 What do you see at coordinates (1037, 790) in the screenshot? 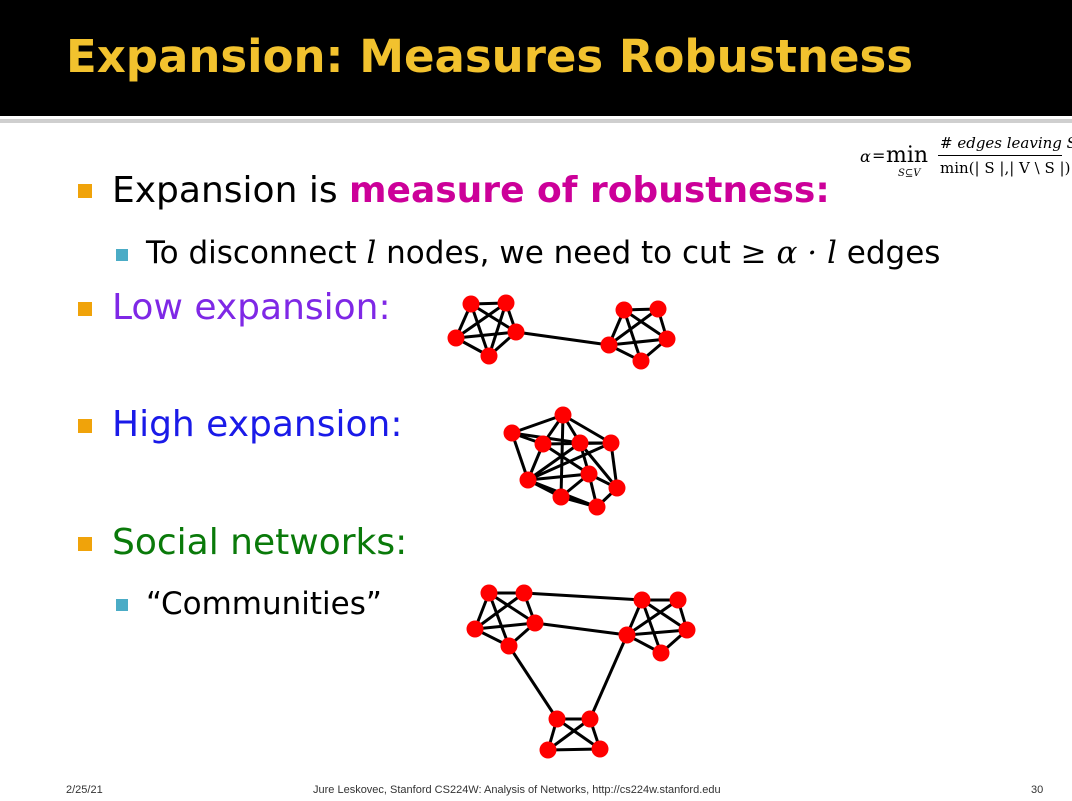
I see `footer-page-number: 30` at bounding box center [1037, 790].